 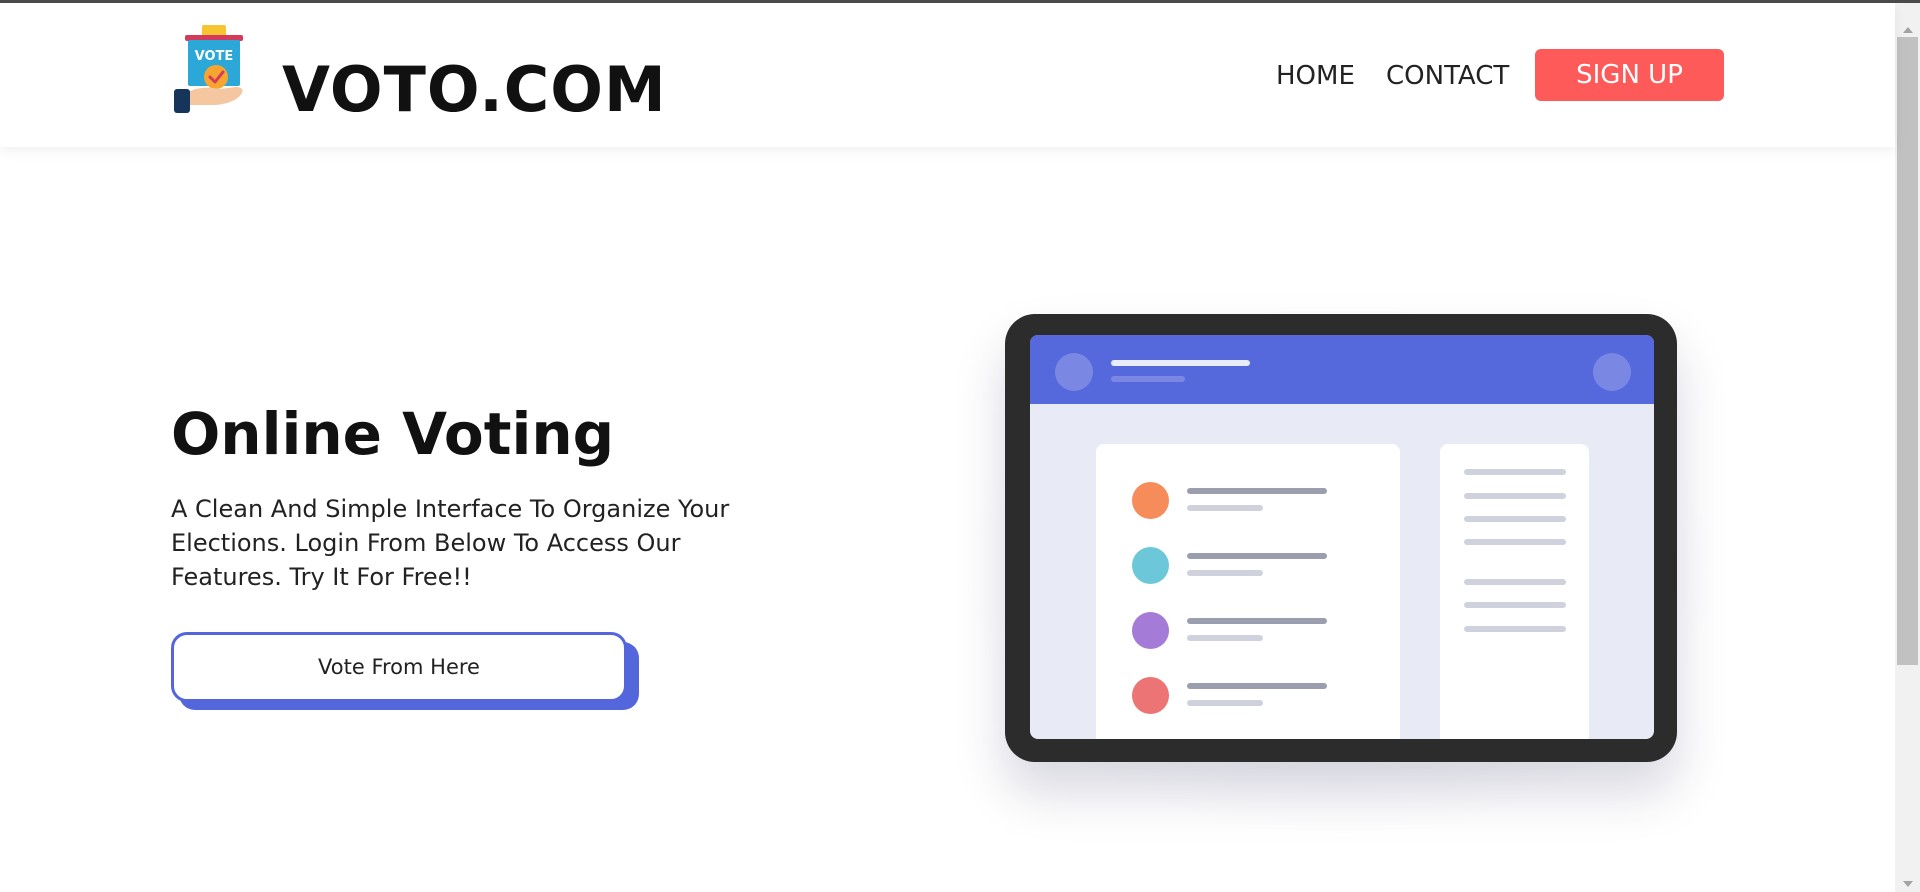 What do you see at coordinates (399, 667) in the screenshot?
I see `vote-from-here-button: Vote From Here` at bounding box center [399, 667].